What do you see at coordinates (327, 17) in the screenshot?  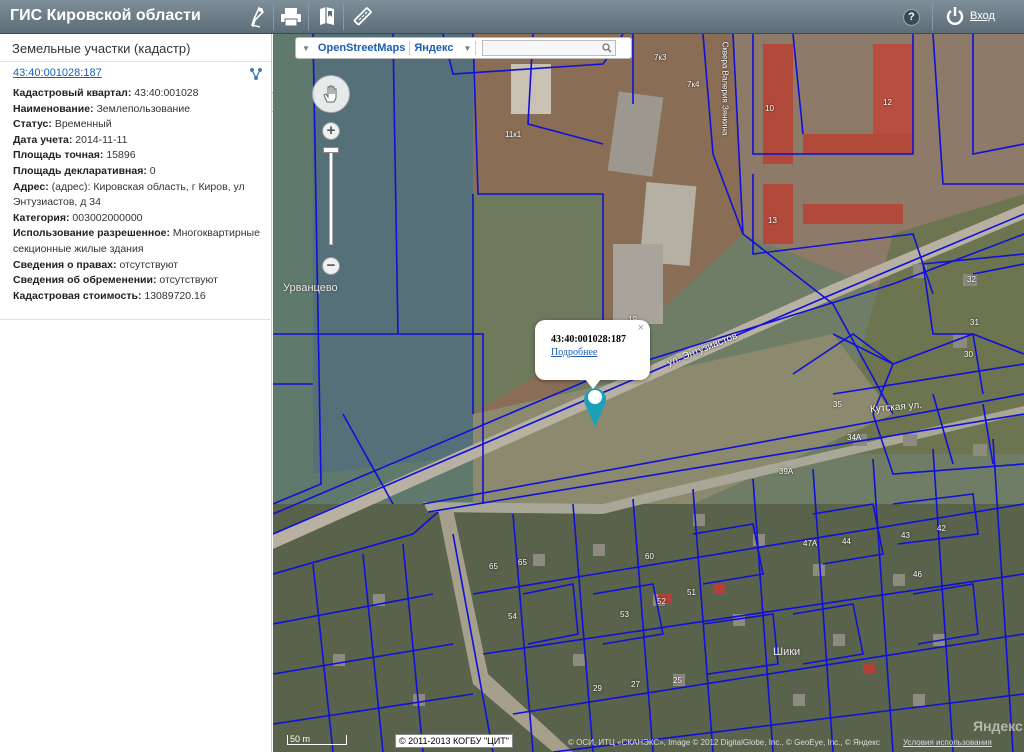 I see `bookmark-map-icon` at bounding box center [327, 17].